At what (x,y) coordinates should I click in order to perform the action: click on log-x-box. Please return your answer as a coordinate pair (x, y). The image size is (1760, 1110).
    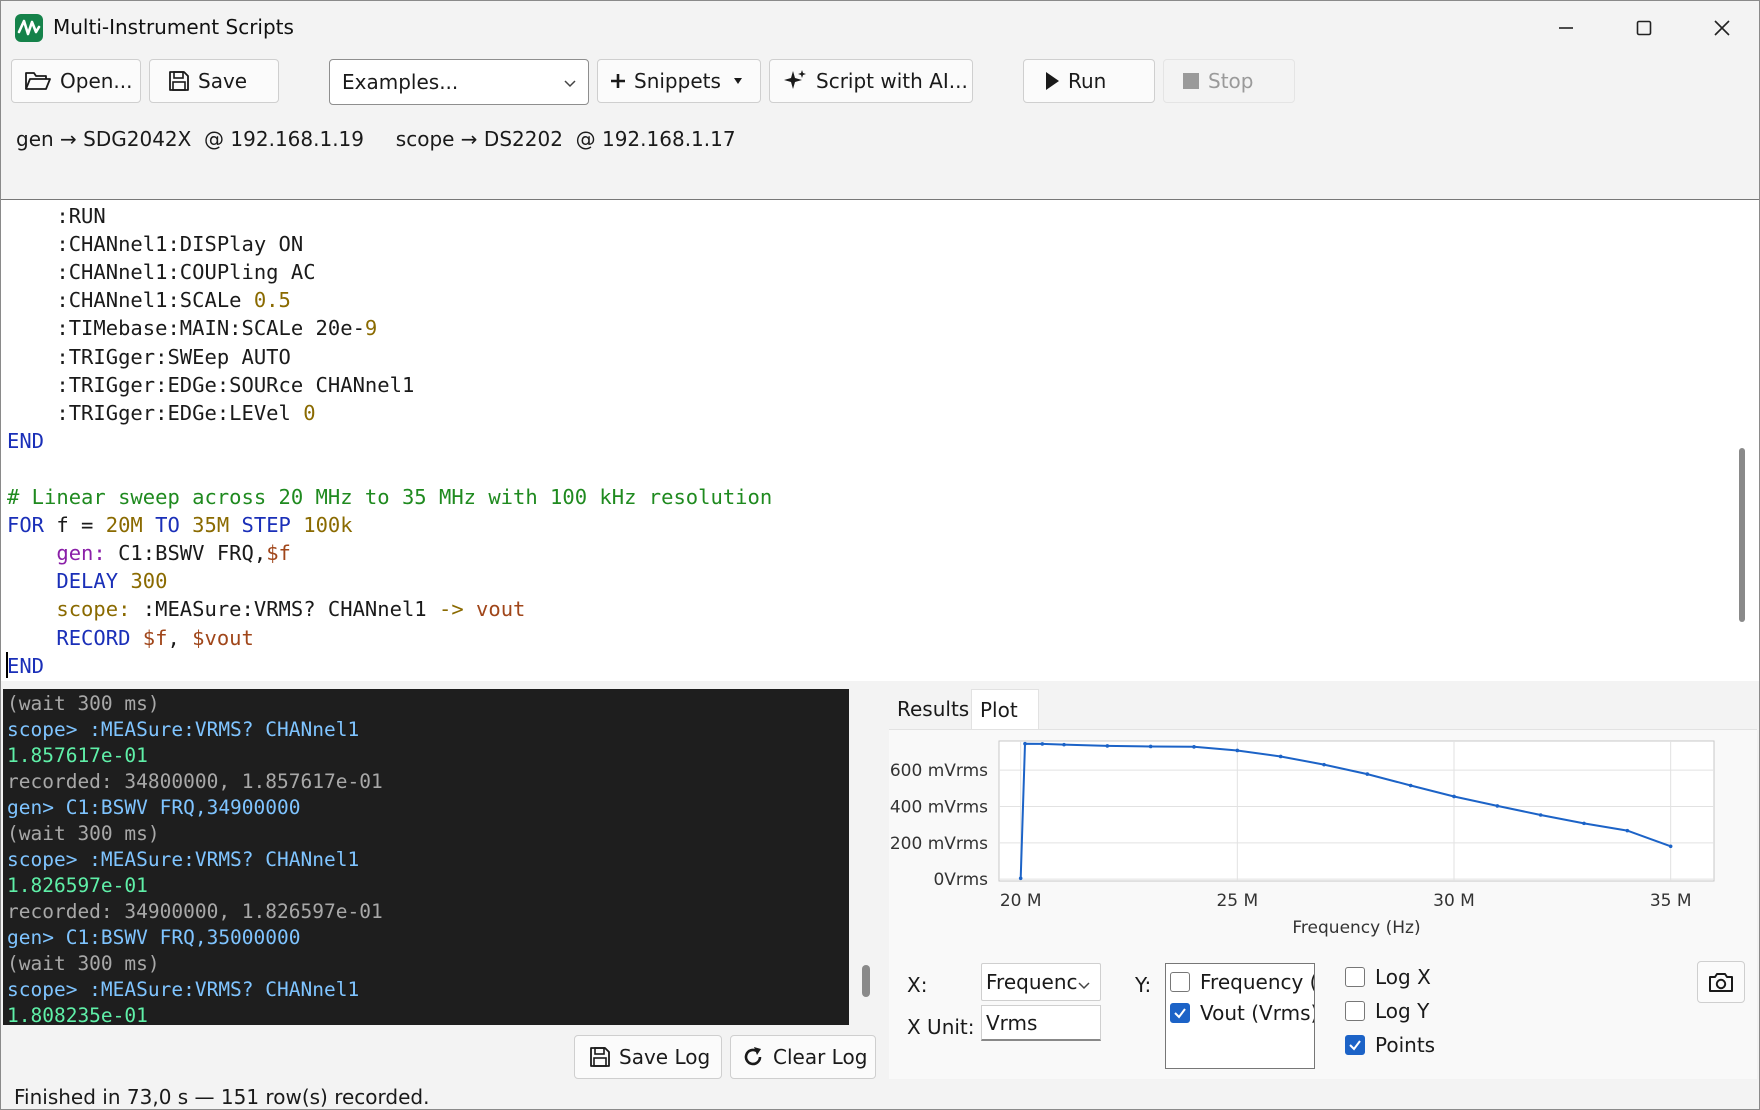
    Looking at the image, I should click on (1355, 977).